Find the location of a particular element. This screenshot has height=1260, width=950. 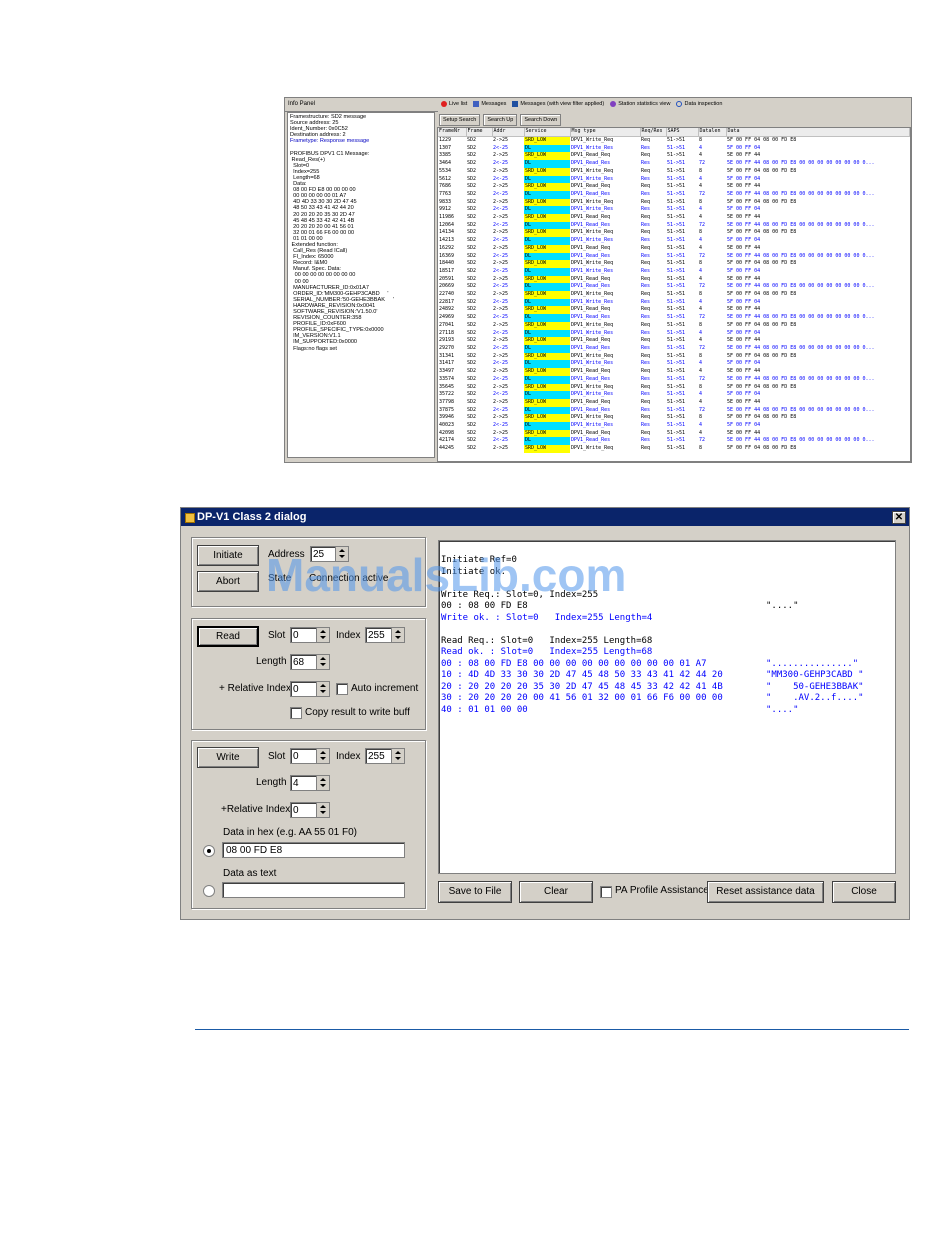

write-length-spinner: 4 is located at coordinates (310, 783).